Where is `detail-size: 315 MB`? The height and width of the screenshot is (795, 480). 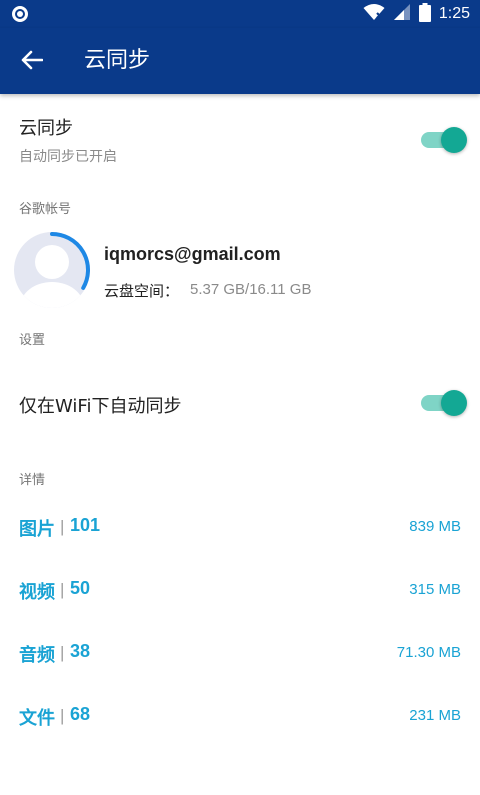 detail-size: 315 MB is located at coordinates (435, 589).